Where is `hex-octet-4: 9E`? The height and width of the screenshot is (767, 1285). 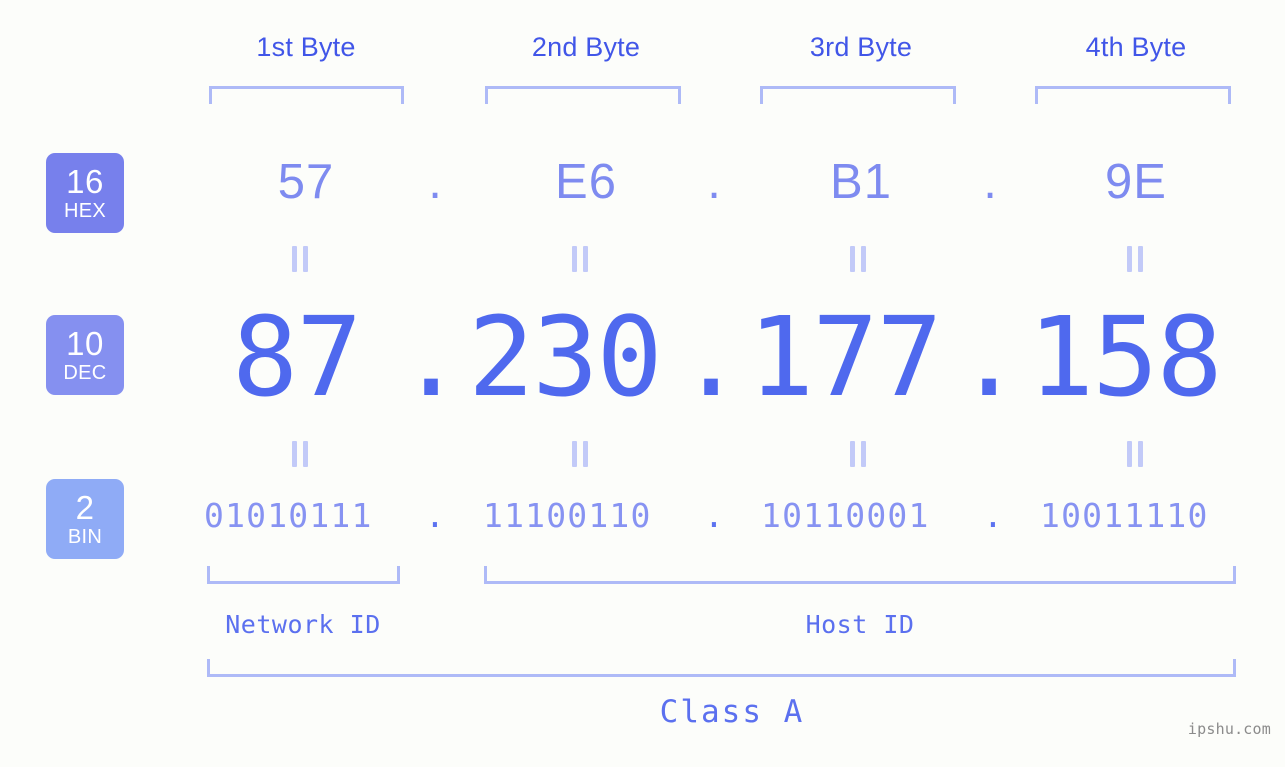
hex-octet-4: 9E is located at coordinates (1136, 182).